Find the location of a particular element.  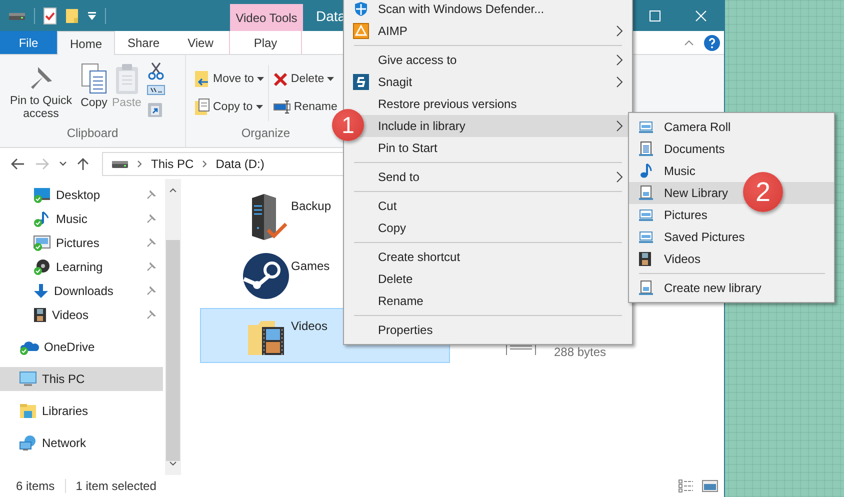

selection-count: 1 item selected is located at coordinates (116, 486).